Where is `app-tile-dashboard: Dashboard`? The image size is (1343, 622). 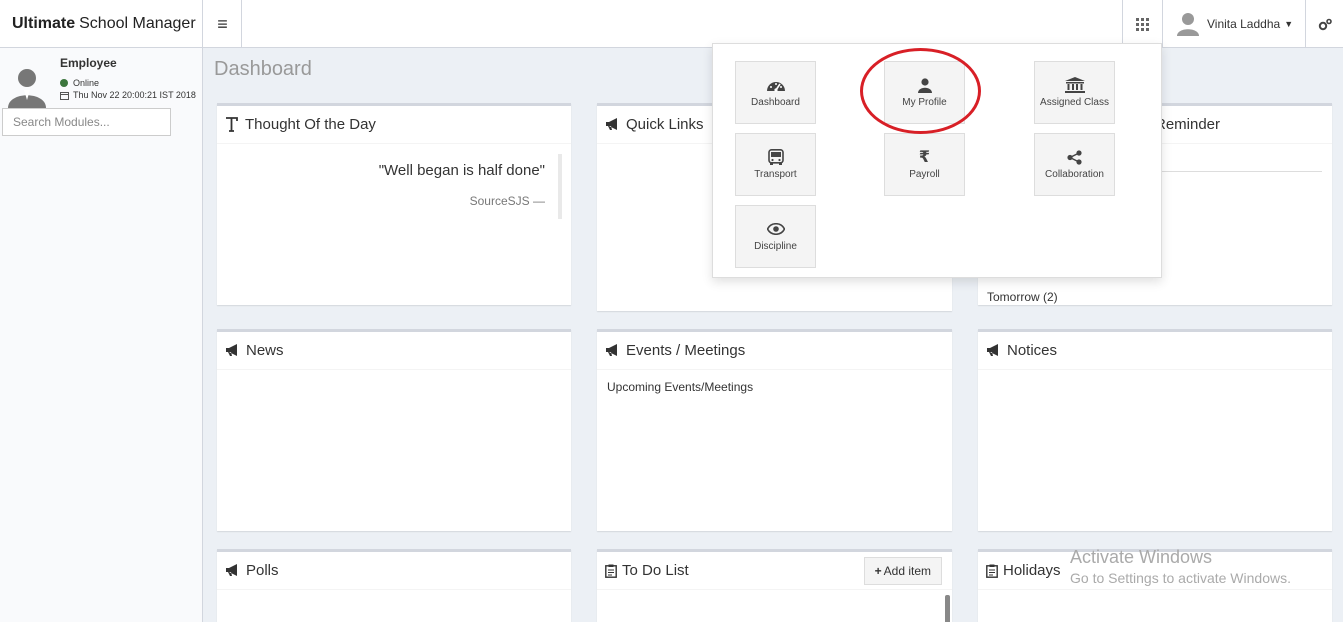 app-tile-dashboard: Dashboard is located at coordinates (775, 92).